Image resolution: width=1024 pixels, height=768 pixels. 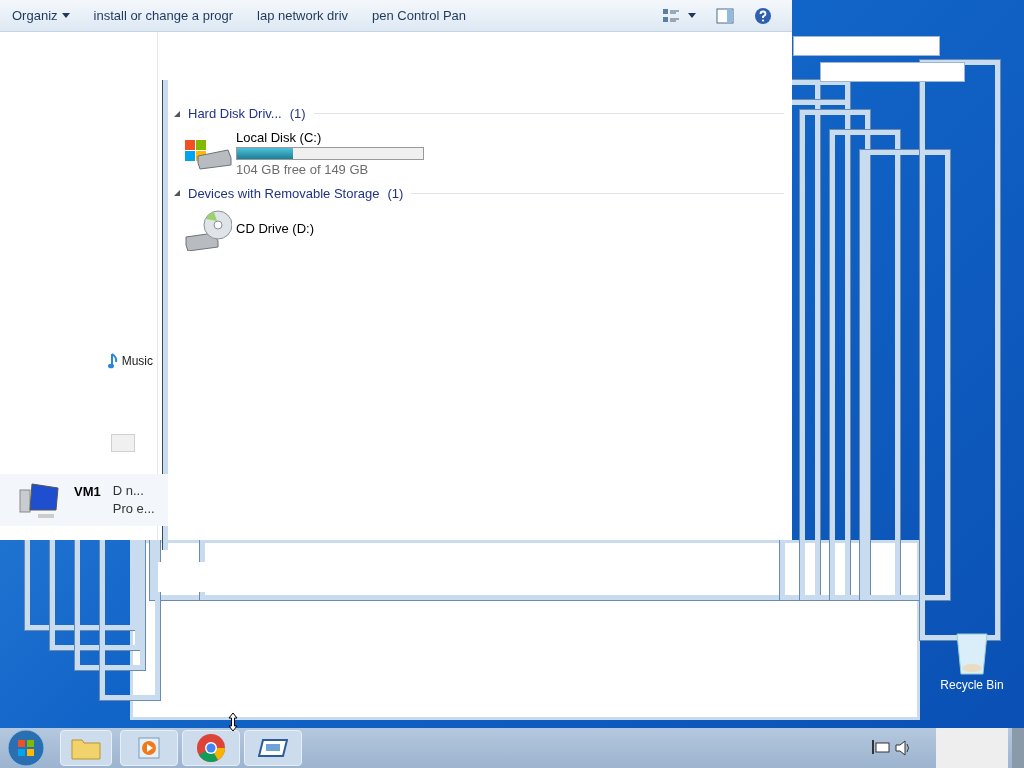 I want to click on help-icon, so click(x=763, y=15).